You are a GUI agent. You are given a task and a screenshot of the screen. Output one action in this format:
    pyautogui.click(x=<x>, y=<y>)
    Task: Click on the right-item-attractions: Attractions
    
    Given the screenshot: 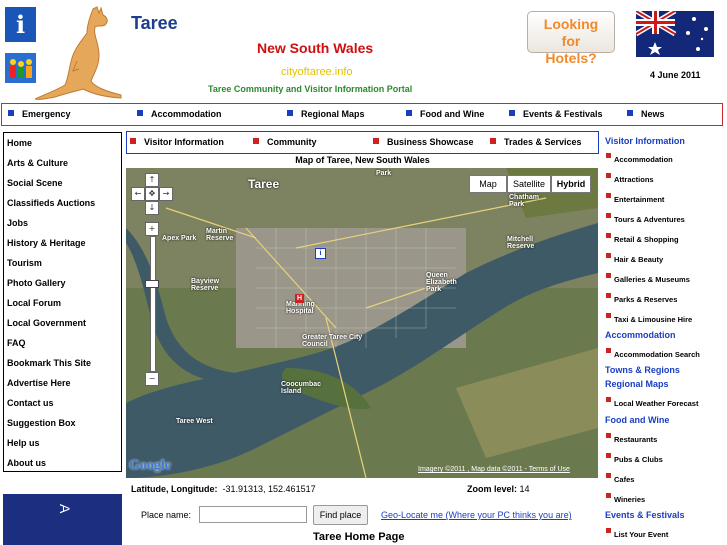 What is the action you would take?
    pyautogui.click(x=630, y=178)
    